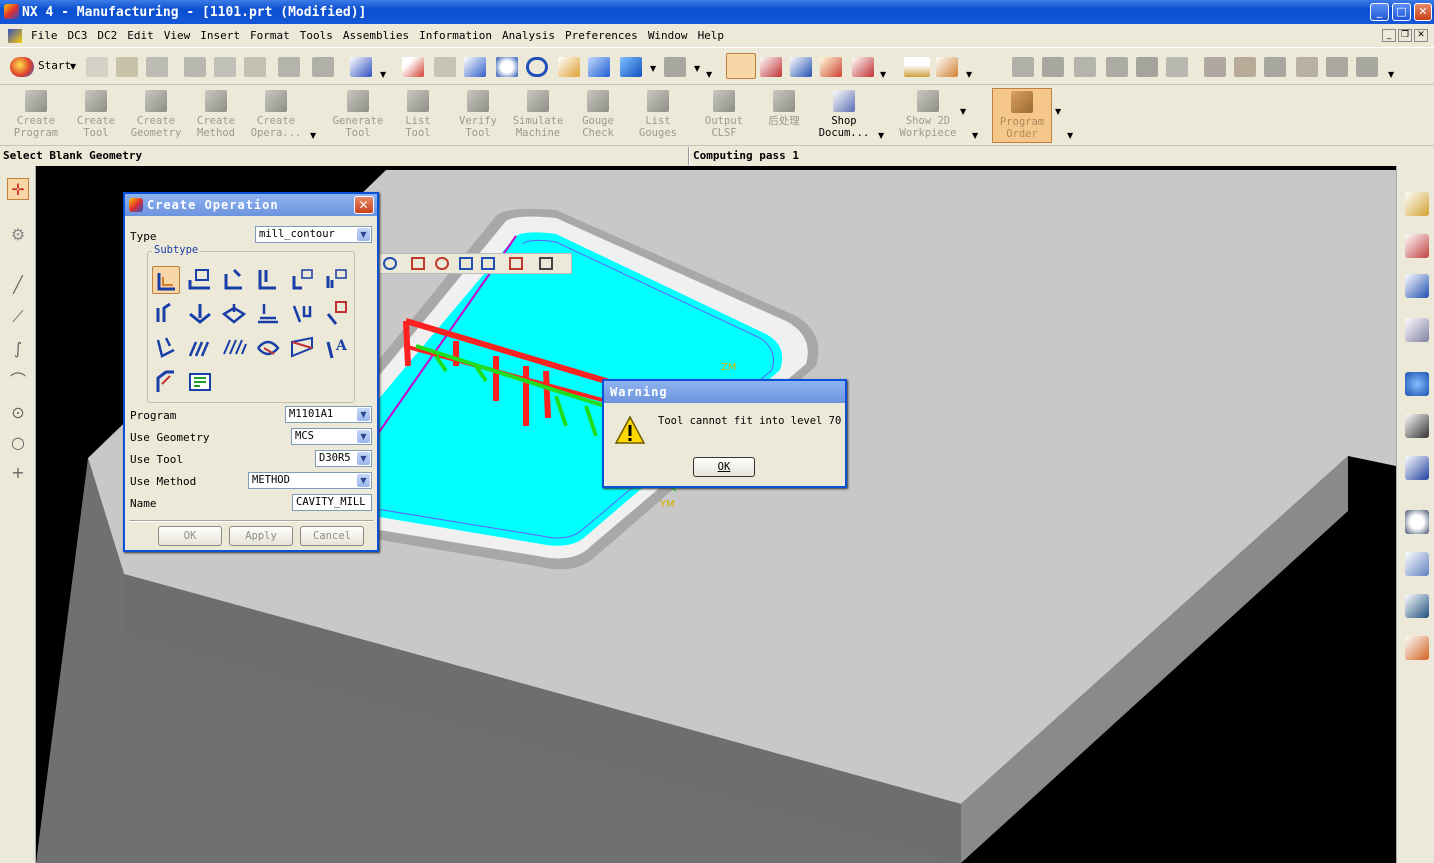 The height and width of the screenshot is (863, 1434). I want to click on wcs-origin-icon, so click(771, 67).